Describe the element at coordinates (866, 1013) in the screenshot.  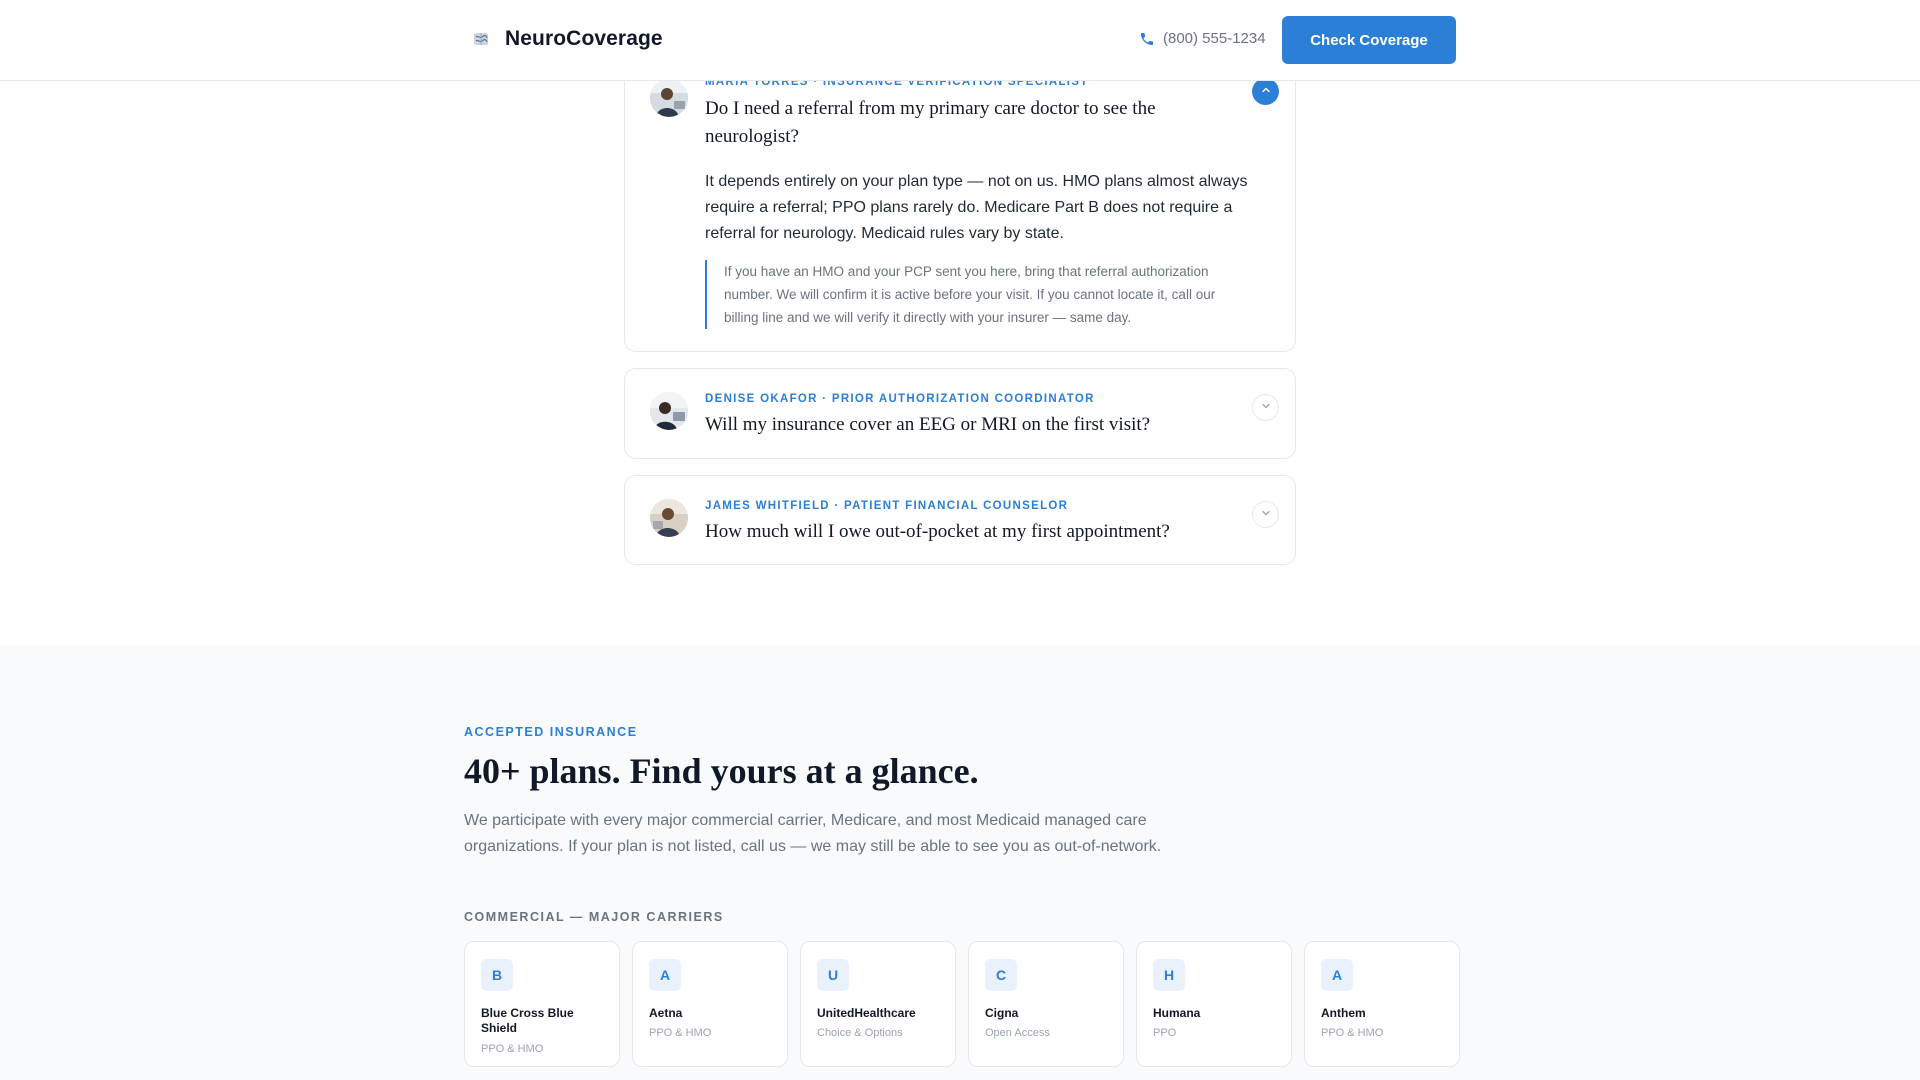
I see `carrier-name: UnitedHealthcare` at that location.